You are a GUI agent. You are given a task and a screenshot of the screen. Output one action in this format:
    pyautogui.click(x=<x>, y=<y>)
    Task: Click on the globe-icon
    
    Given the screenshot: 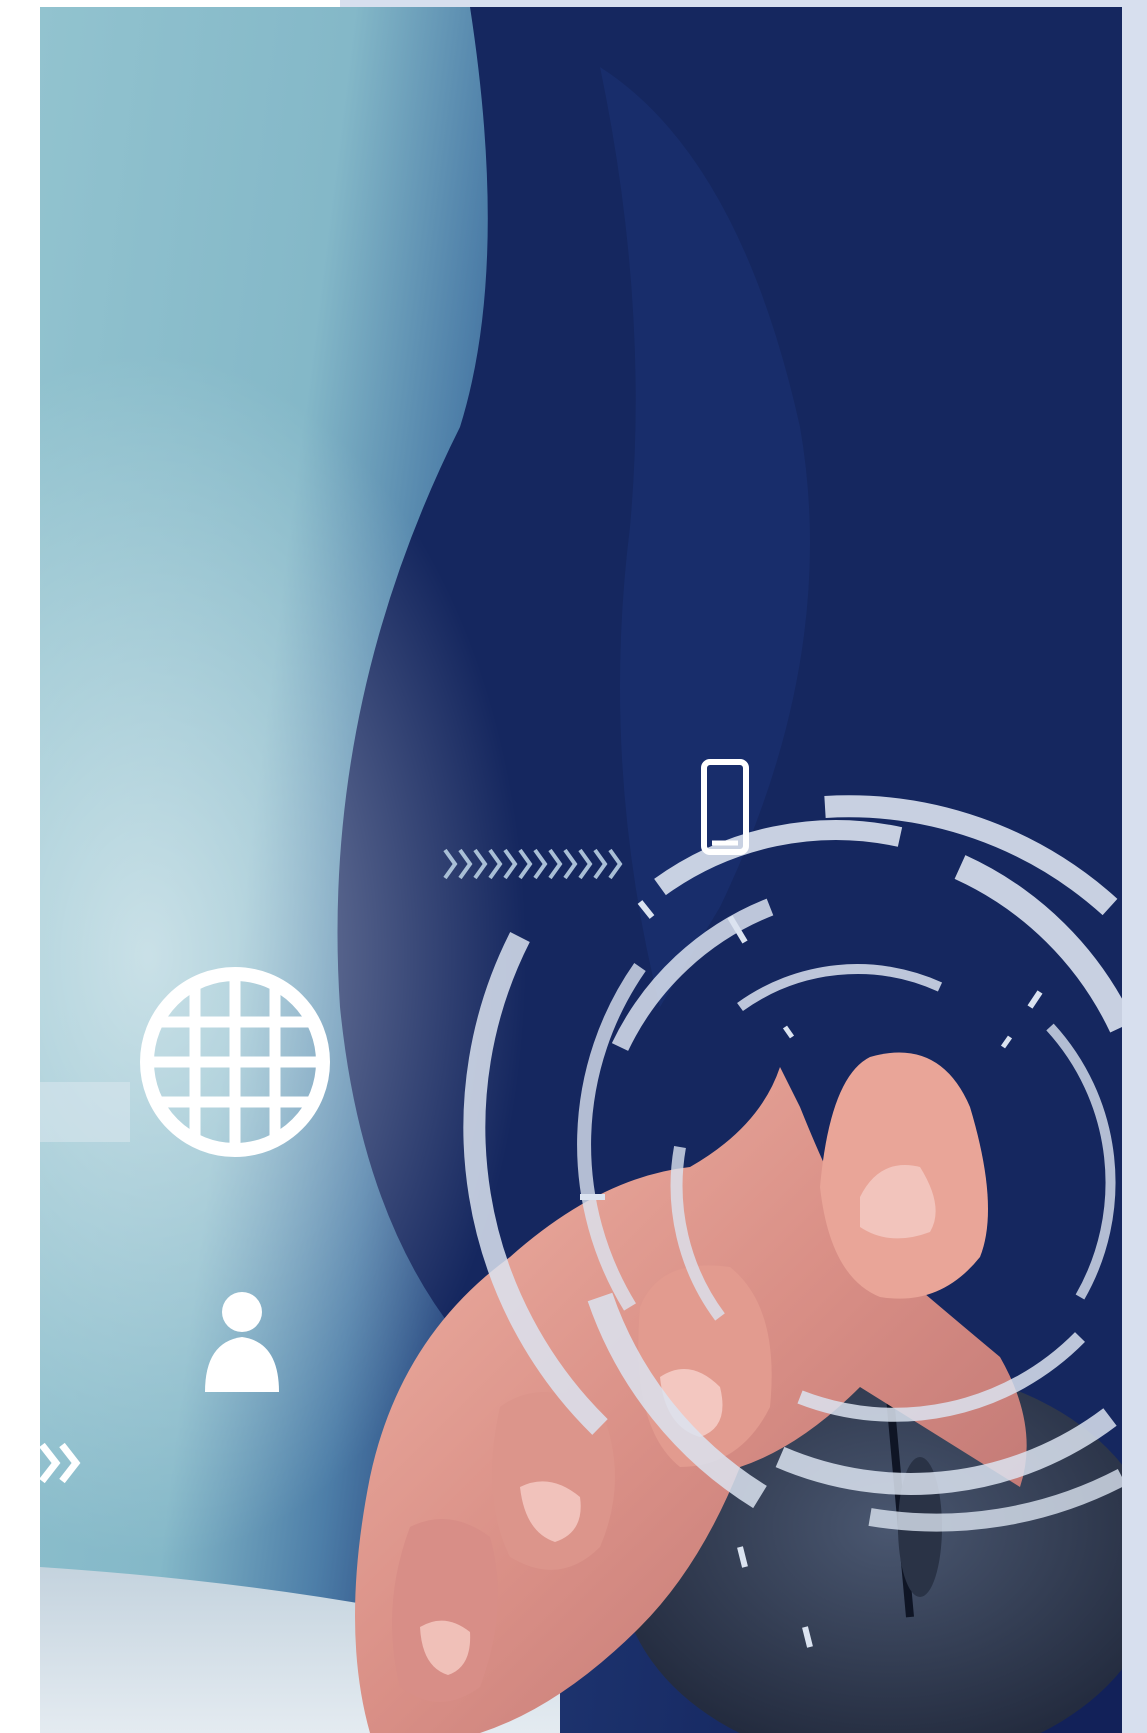 What is the action you would take?
    pyautogui.click(x=235, y=1062)
    